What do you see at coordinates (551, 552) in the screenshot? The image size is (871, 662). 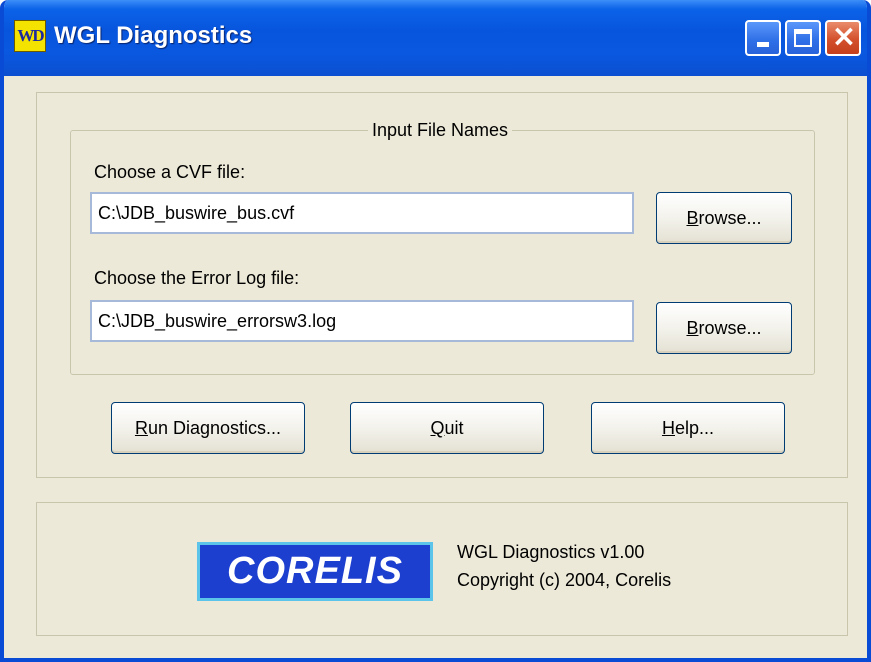 I see `version-text: WGL Diagnostics v1.00` at bounding box center [551, 552].